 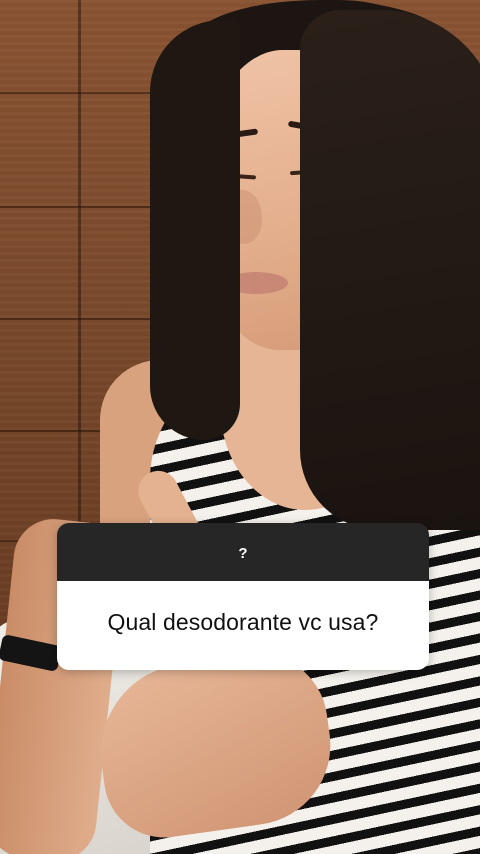 I want to click on question-sticker-header: ?, so click(x=243, y=552).